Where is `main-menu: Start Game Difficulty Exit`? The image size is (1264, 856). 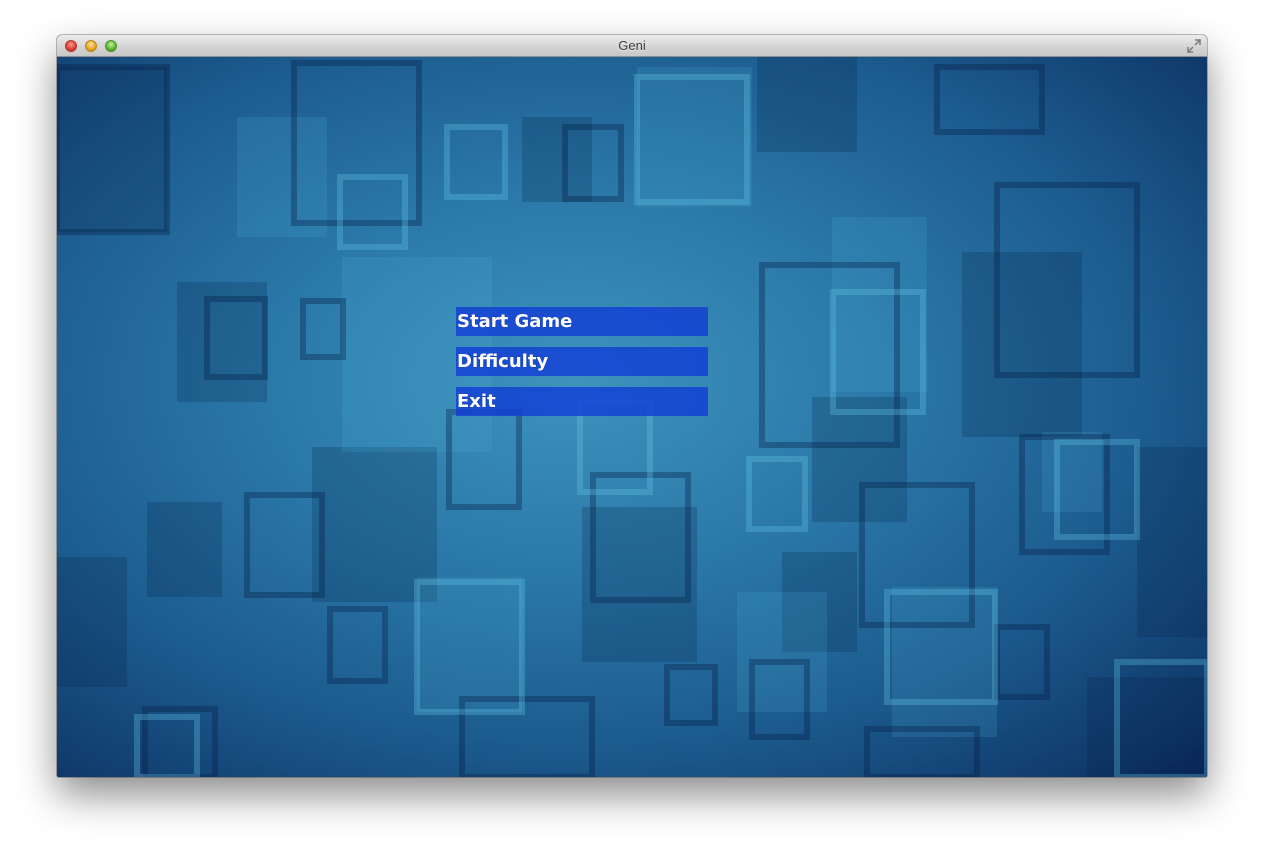
main-menu: Start Game Difficulty Exit is located at coordinates (582, 367).